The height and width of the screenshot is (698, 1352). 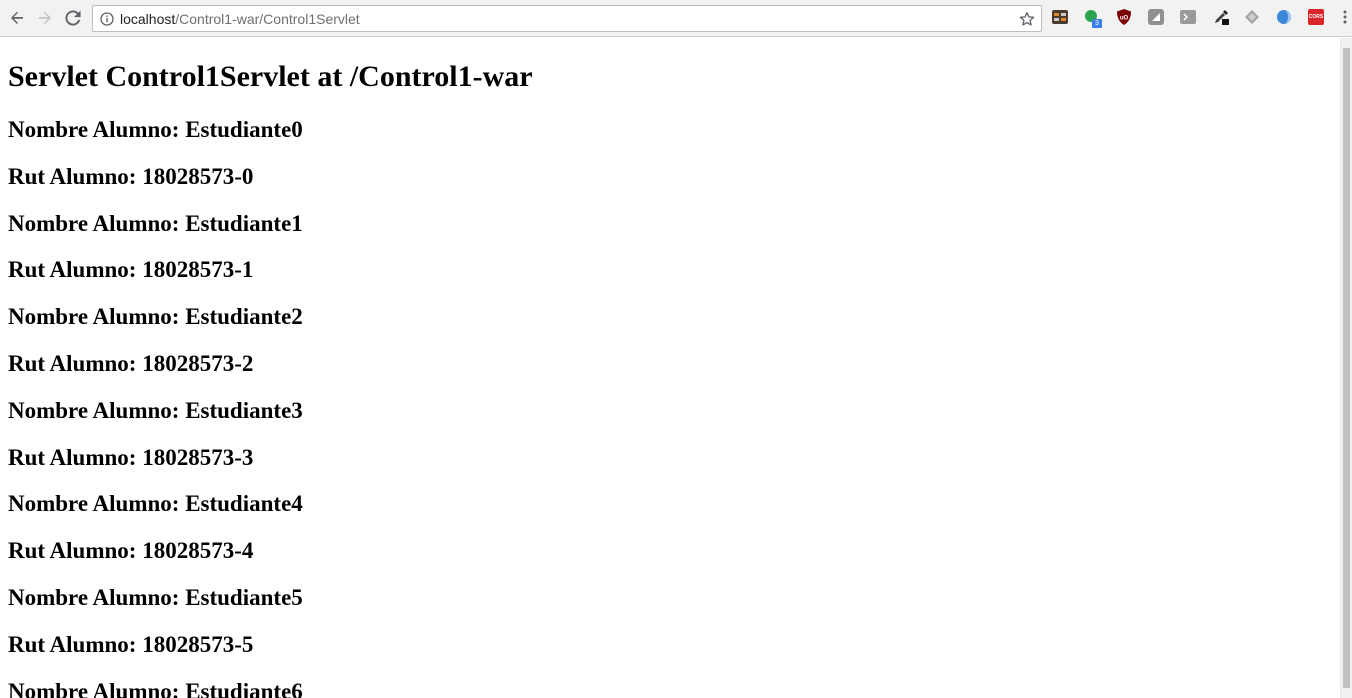 I want to click on student-rut: Rut Alumno: 18028573-4, so click(x=131, y=551).